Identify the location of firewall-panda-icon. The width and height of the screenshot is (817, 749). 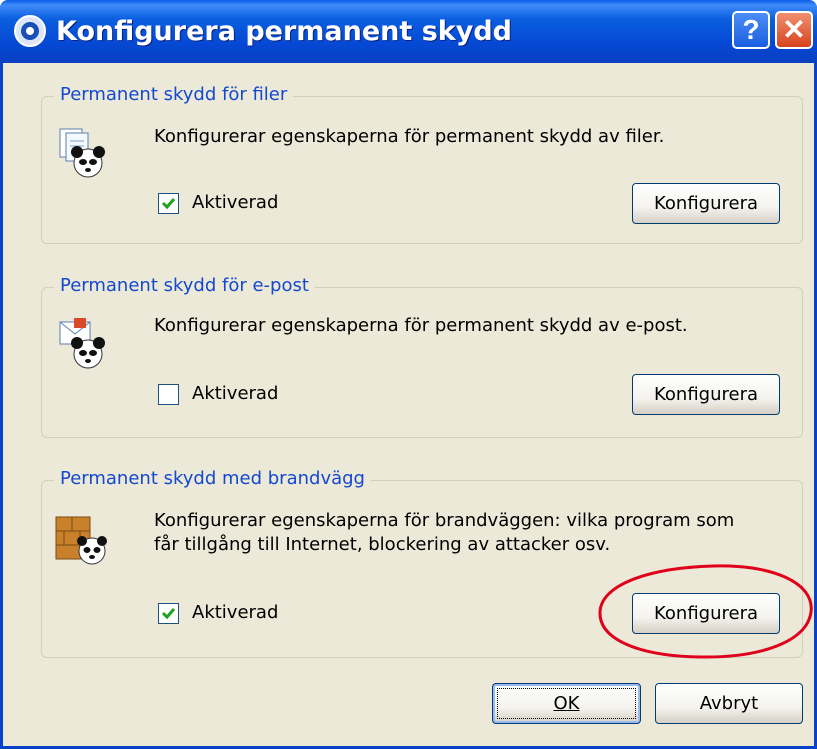
(81, 540).